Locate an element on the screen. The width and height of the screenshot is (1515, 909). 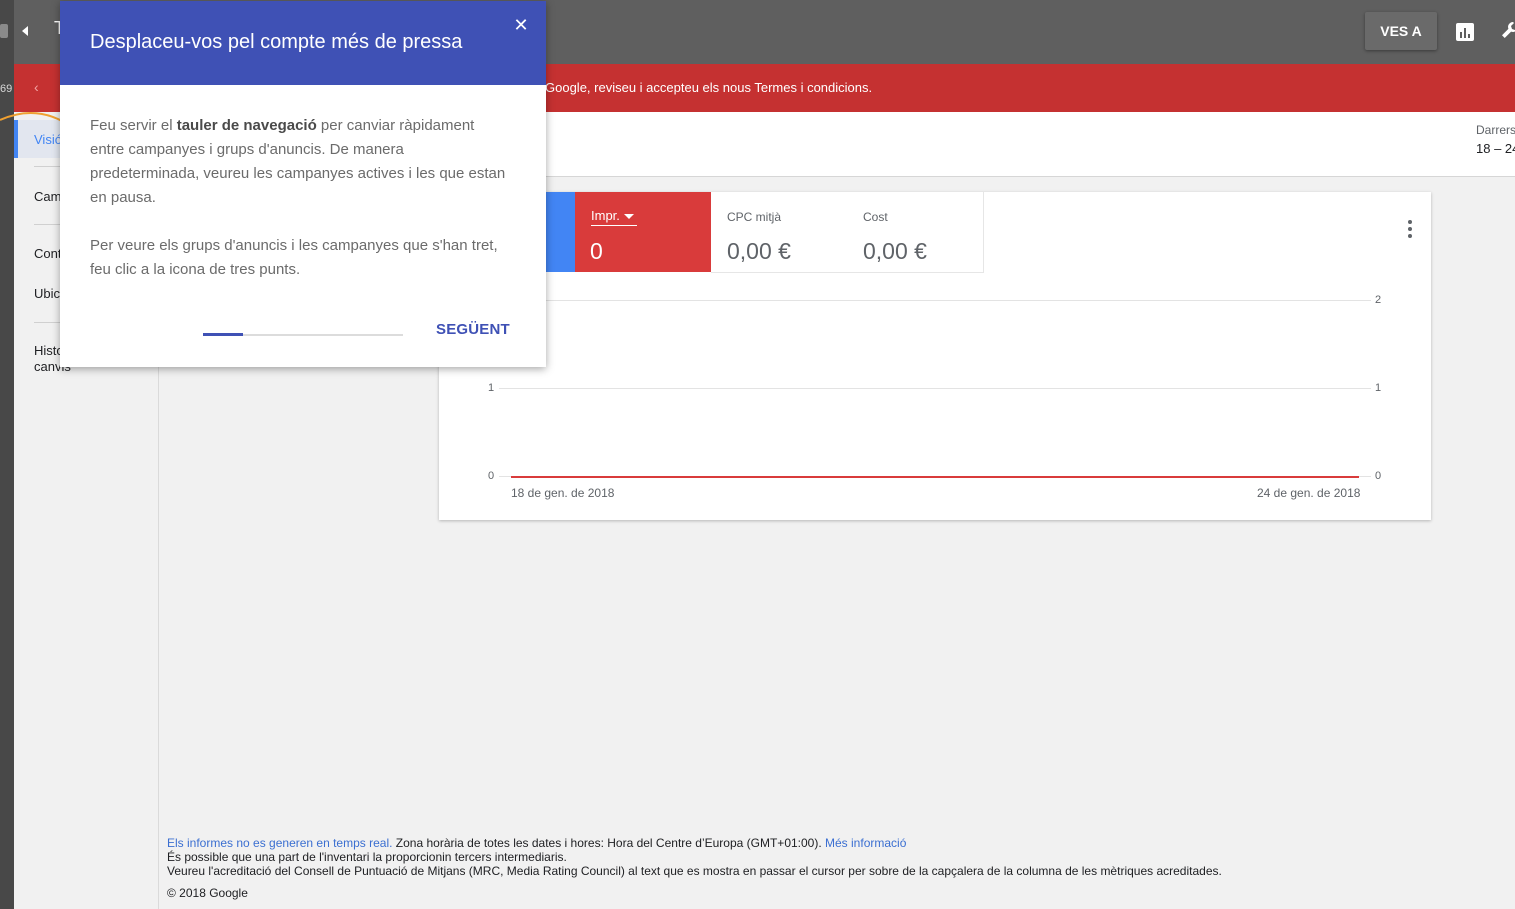
next-button: SEGÜENT is located at coordinates (473, 329).